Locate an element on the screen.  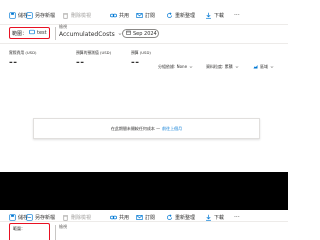
group-by-dropdown: 分組依據: None is located at coordinates (175, 67).